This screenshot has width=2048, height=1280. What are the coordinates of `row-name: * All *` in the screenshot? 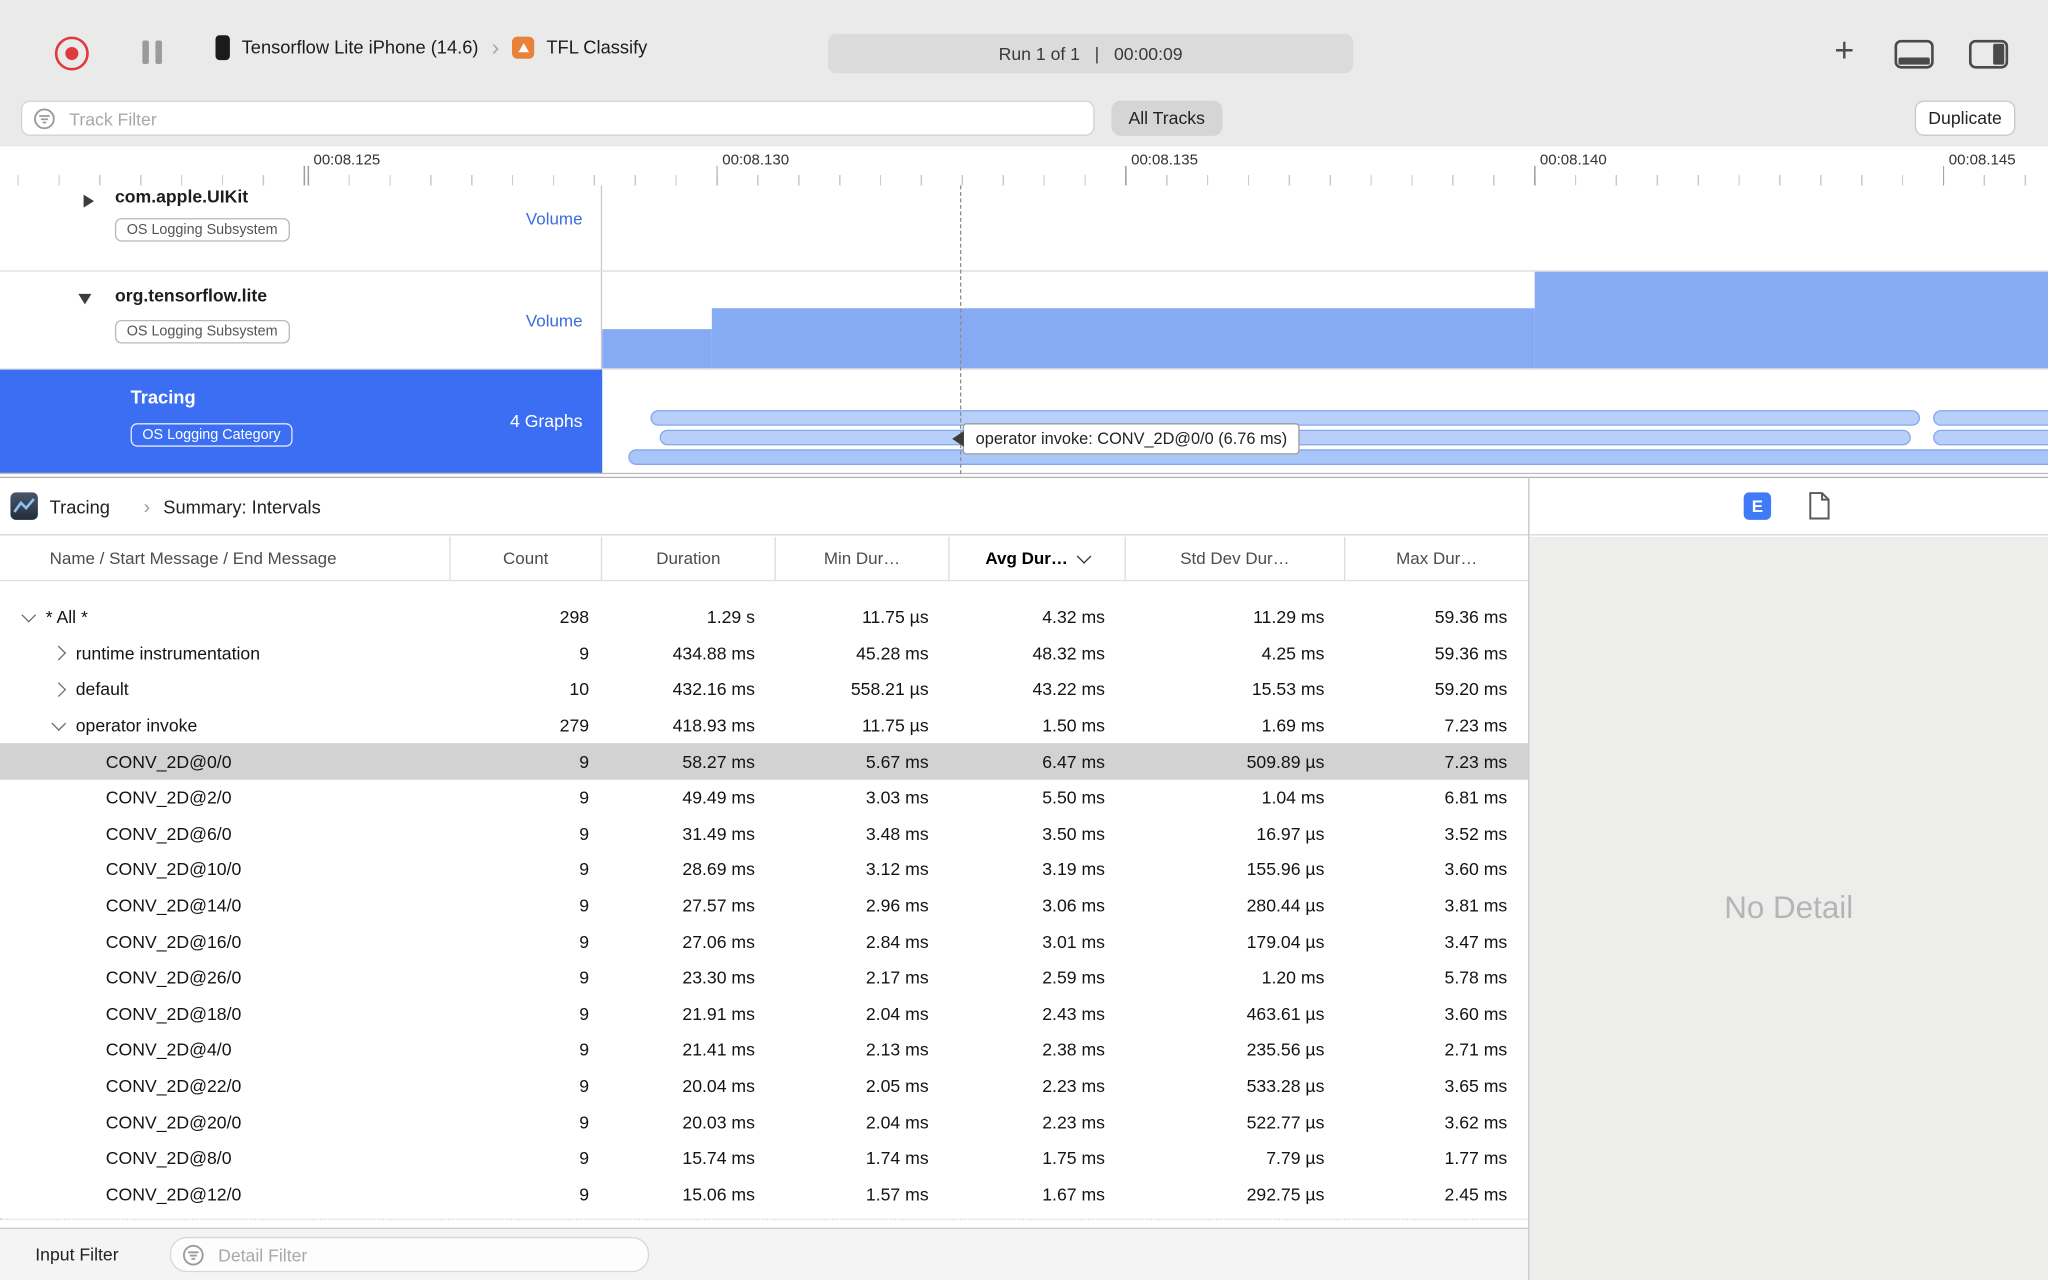 It's located at (66, 617).